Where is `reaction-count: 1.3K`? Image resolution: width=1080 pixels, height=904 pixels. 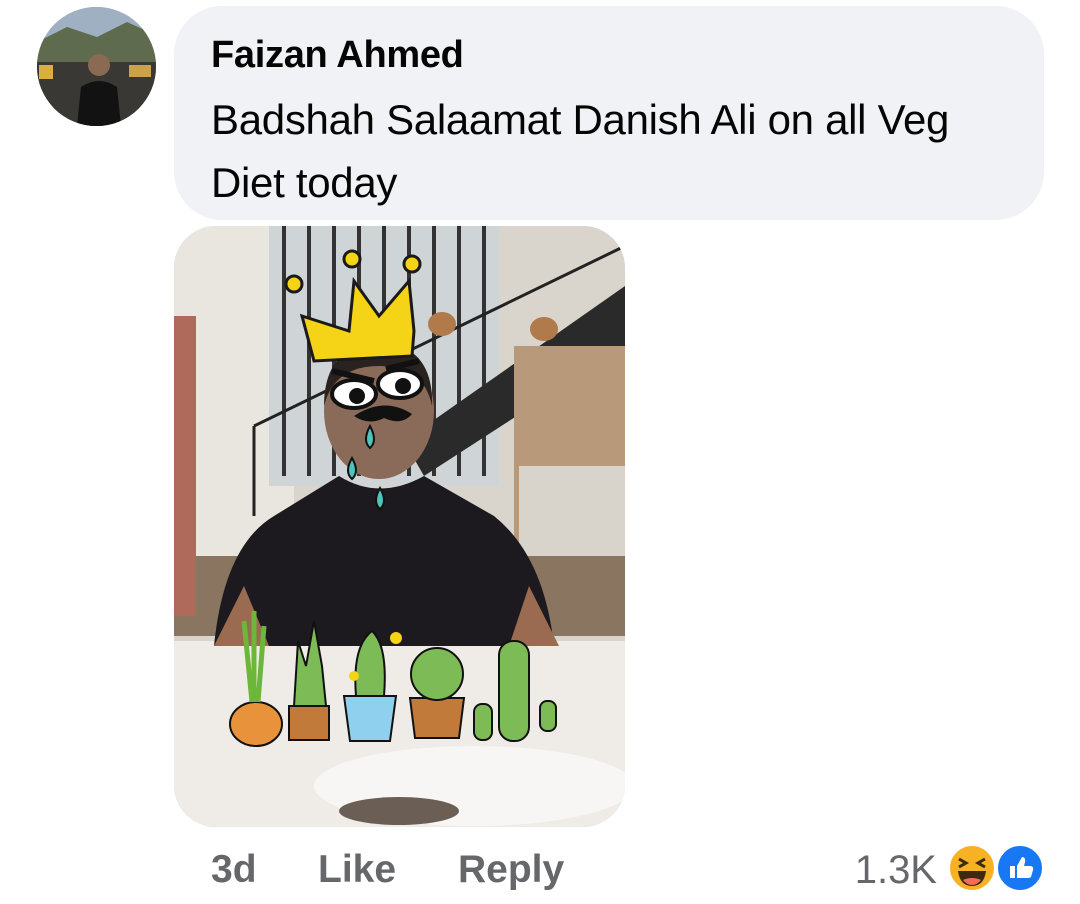 reaction-count: 1.3K is located at coordinates (896, 870).